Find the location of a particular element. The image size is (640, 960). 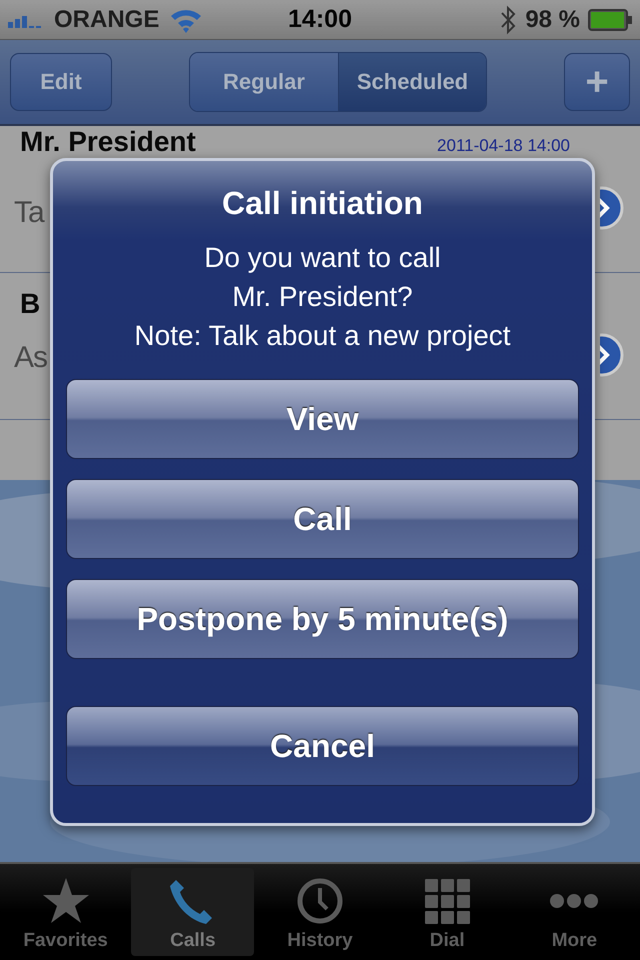

more-icon is located at coordinates (574, 901).